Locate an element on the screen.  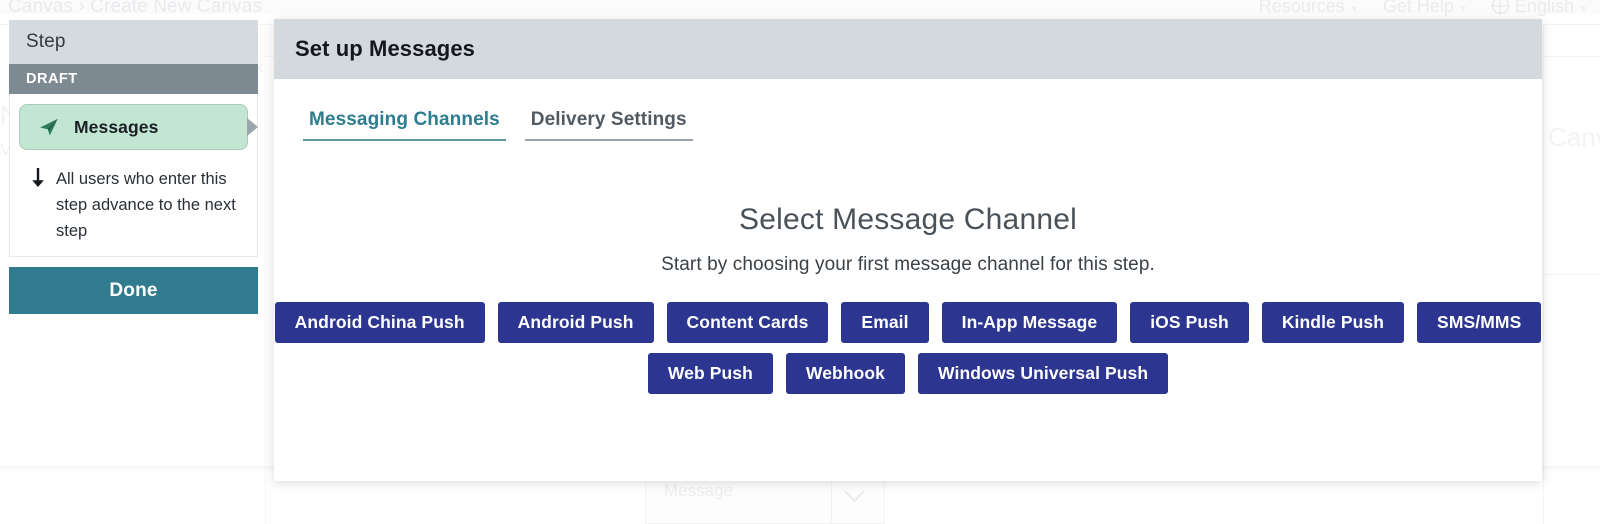
channel-button-webhook: Webhook is located at coordinates (845, 373).